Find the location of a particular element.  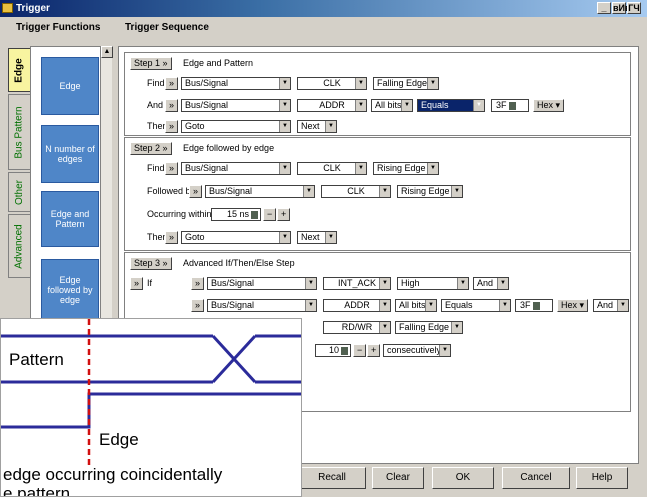

time-field: 15 ns is located at coordinates (236, 214).